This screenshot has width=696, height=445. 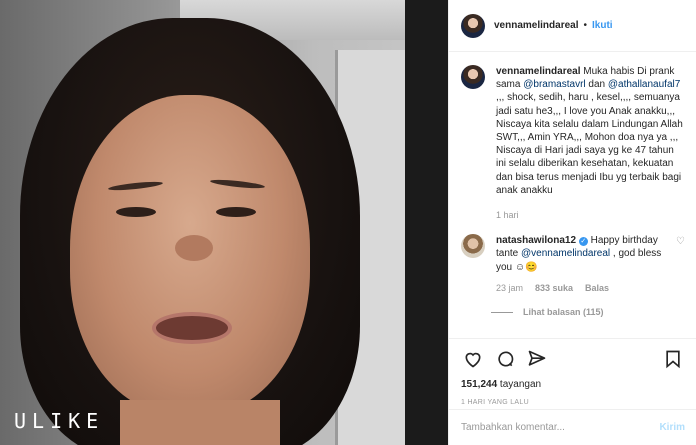 What do you see at coordinates (596, 85) in the screenshot?
I see `caption-text: dan` at bounding box center [596, 85].